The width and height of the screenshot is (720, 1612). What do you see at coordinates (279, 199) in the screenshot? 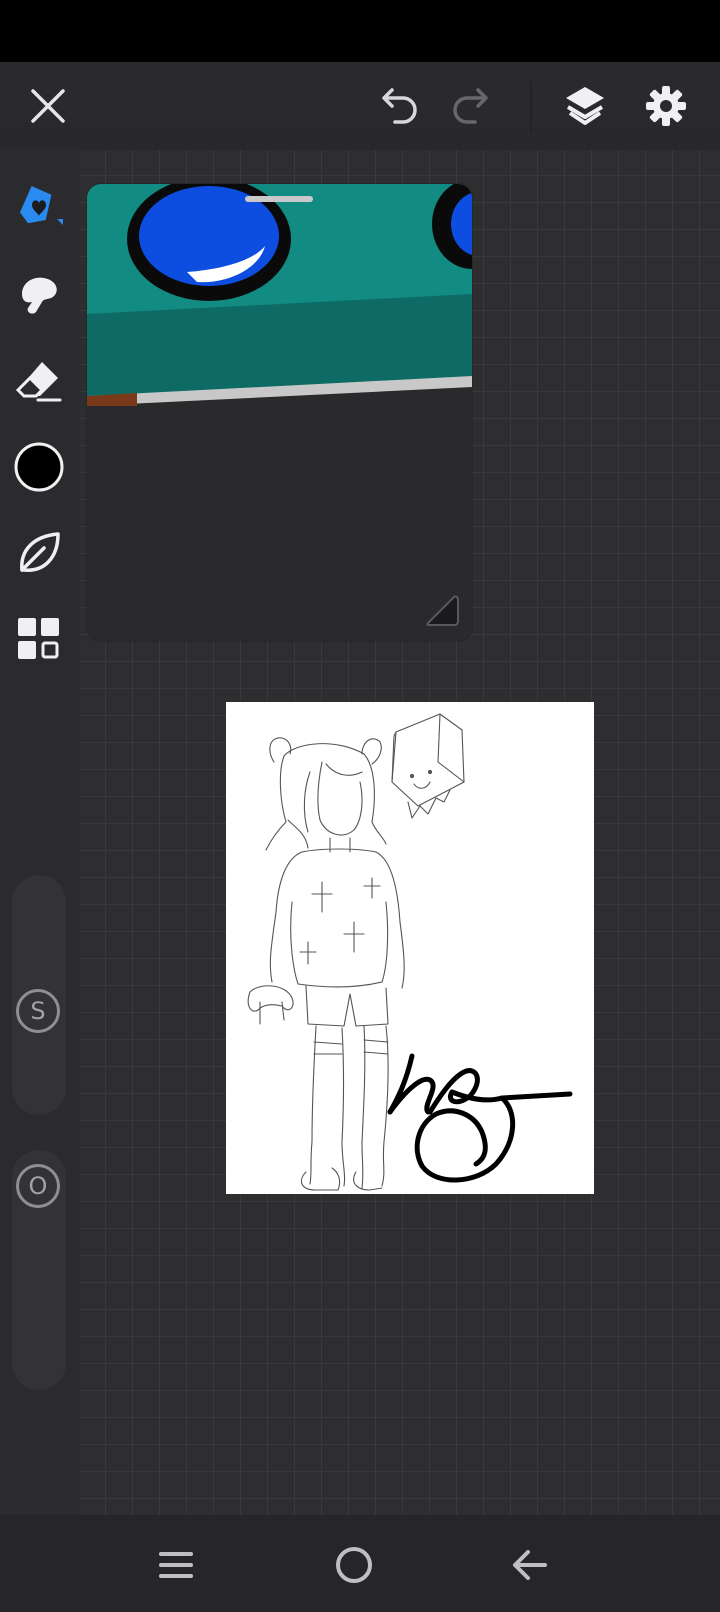
I see `reference-drag-handle` at bounding box center [279, 199].